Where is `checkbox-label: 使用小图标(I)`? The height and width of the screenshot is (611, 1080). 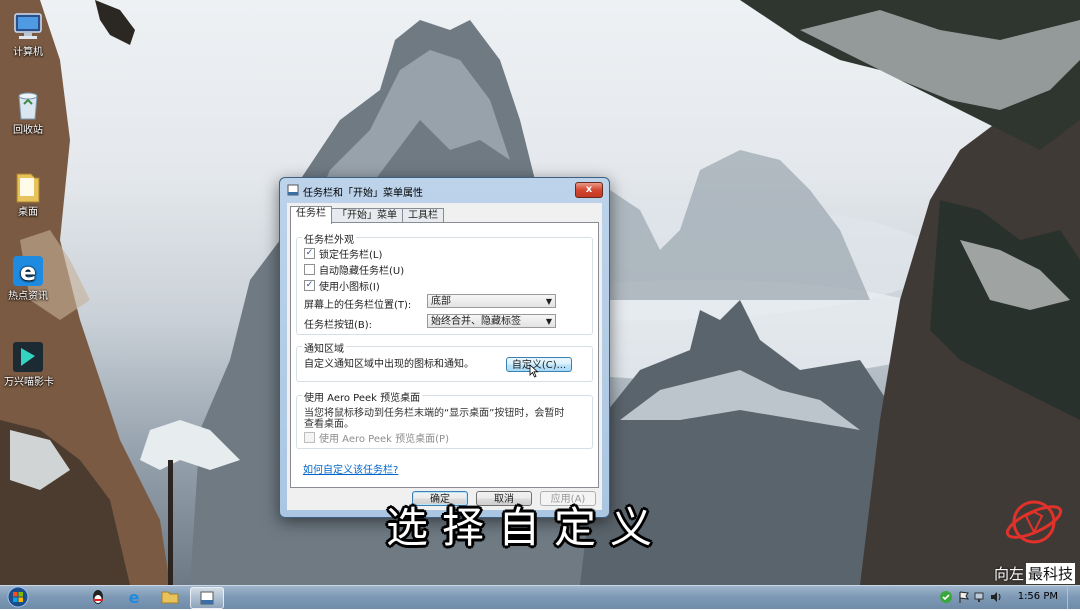
checkbox-label: 使用小图标(I) is located at coordinates (349, 287).